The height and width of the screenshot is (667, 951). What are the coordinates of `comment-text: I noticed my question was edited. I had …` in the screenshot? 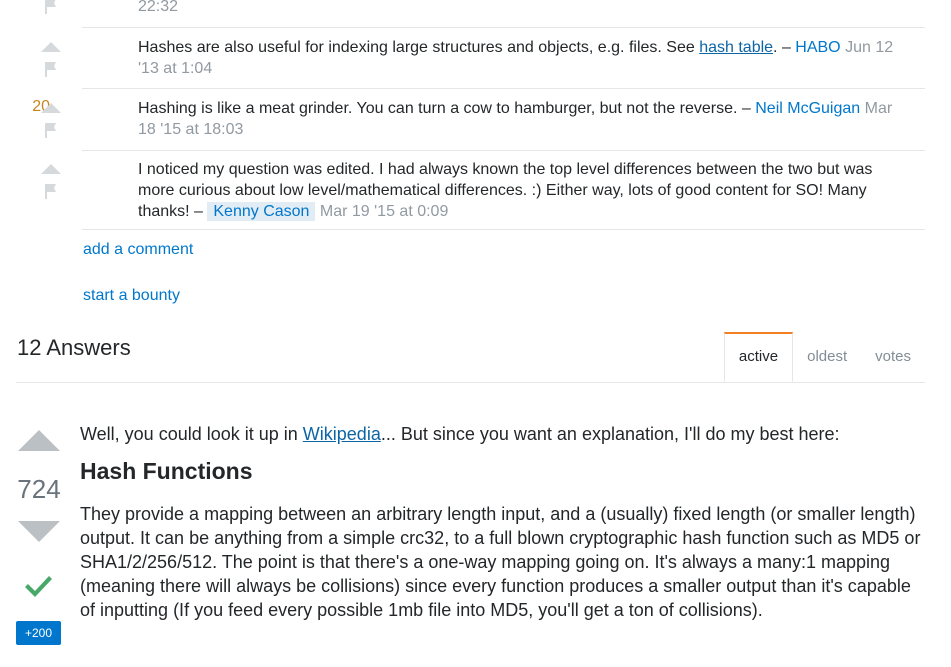 It's located at (505, 191).